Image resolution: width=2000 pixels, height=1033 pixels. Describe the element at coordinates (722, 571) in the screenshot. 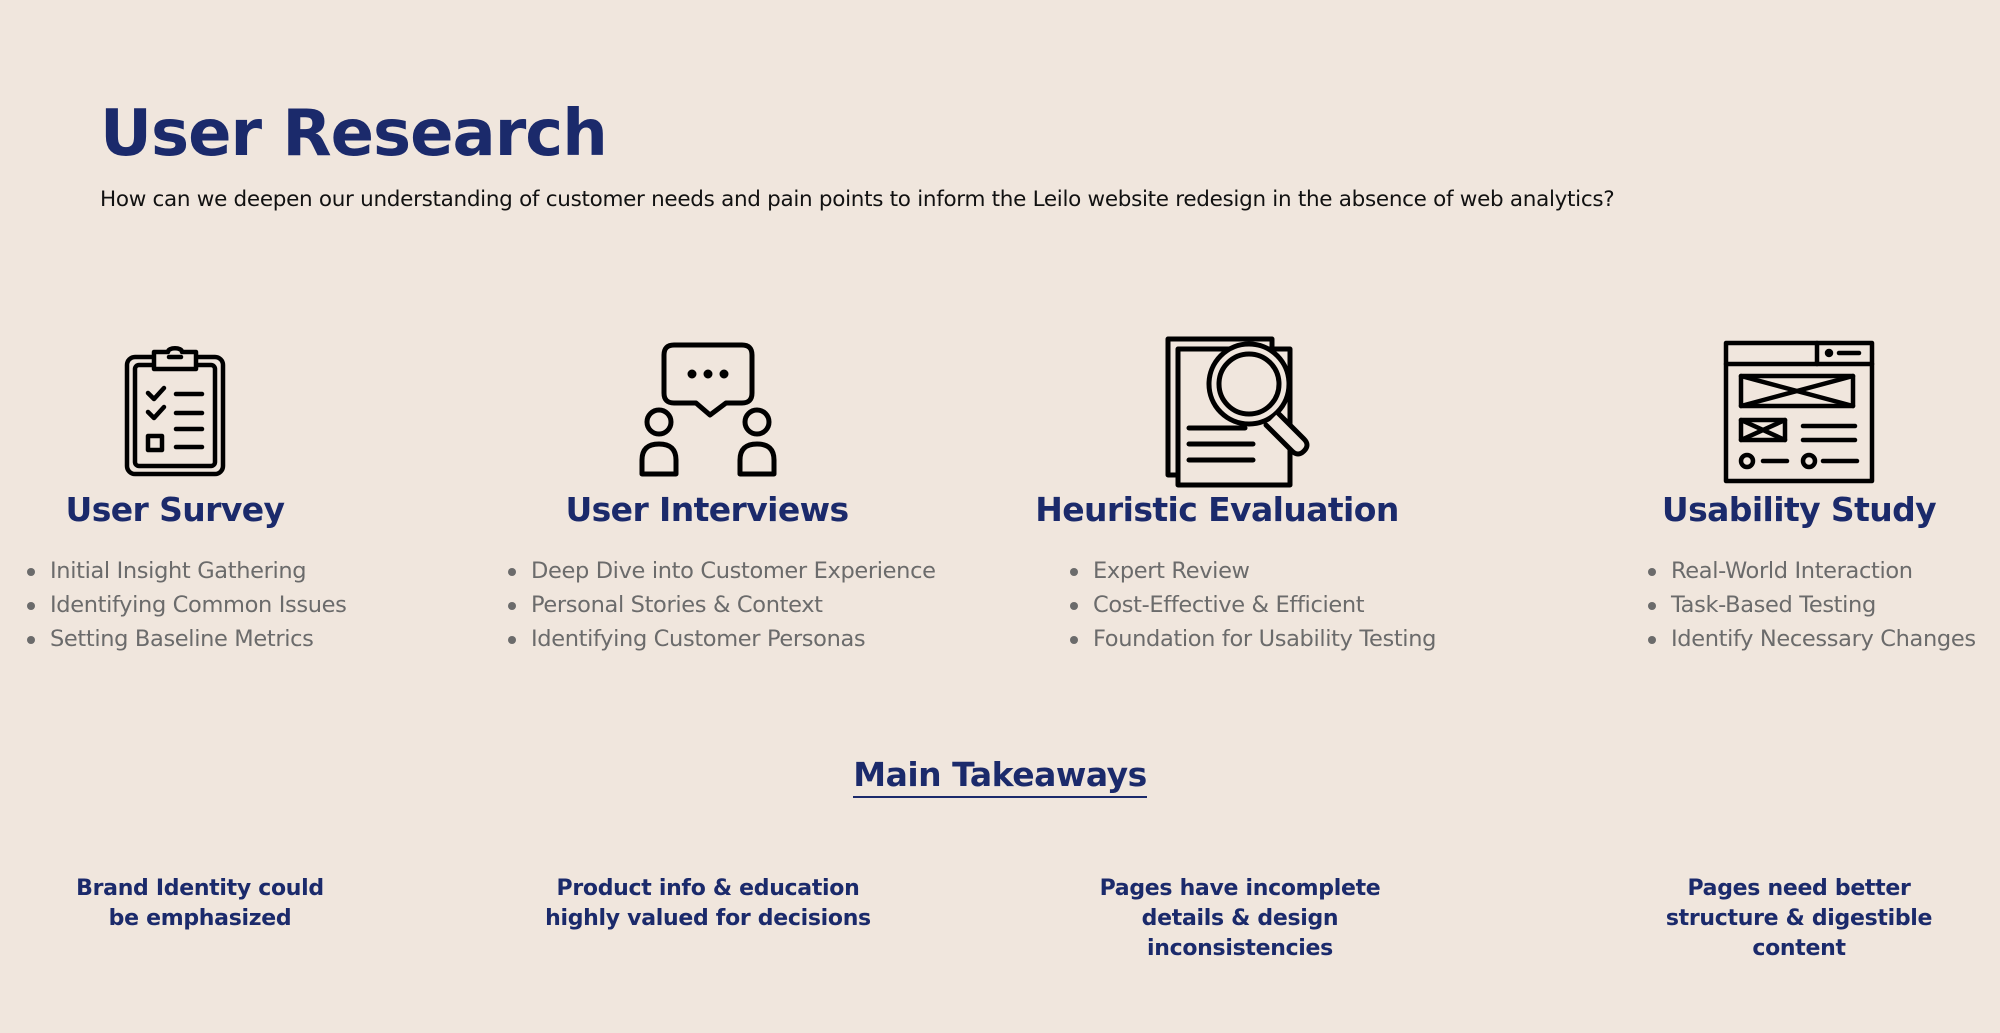

I see `list-item: Deep Dive into Customer Experience` at that location.